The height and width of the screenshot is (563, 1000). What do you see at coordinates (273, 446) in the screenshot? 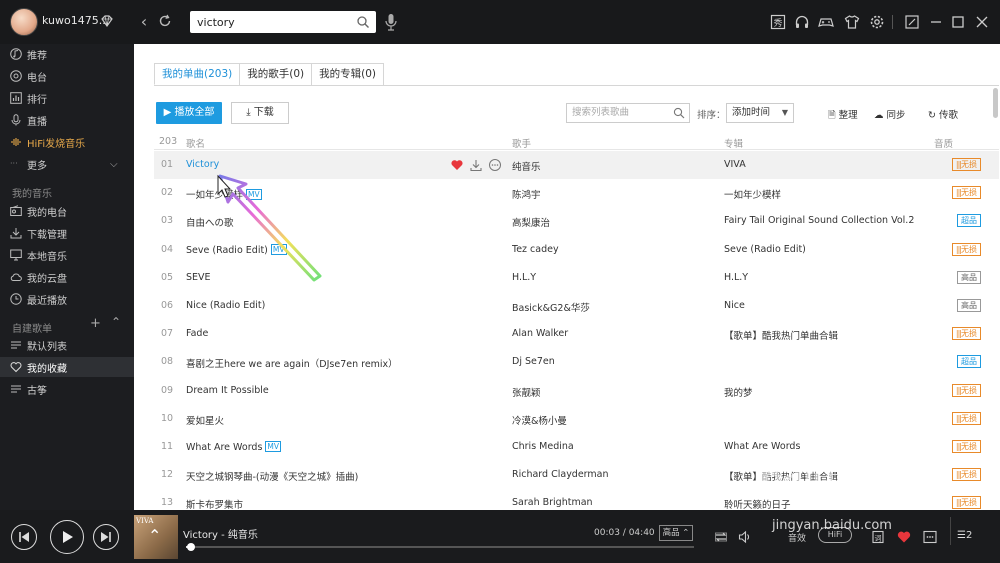
I see `mv-badge: MV` at bounding box center [273, 446].